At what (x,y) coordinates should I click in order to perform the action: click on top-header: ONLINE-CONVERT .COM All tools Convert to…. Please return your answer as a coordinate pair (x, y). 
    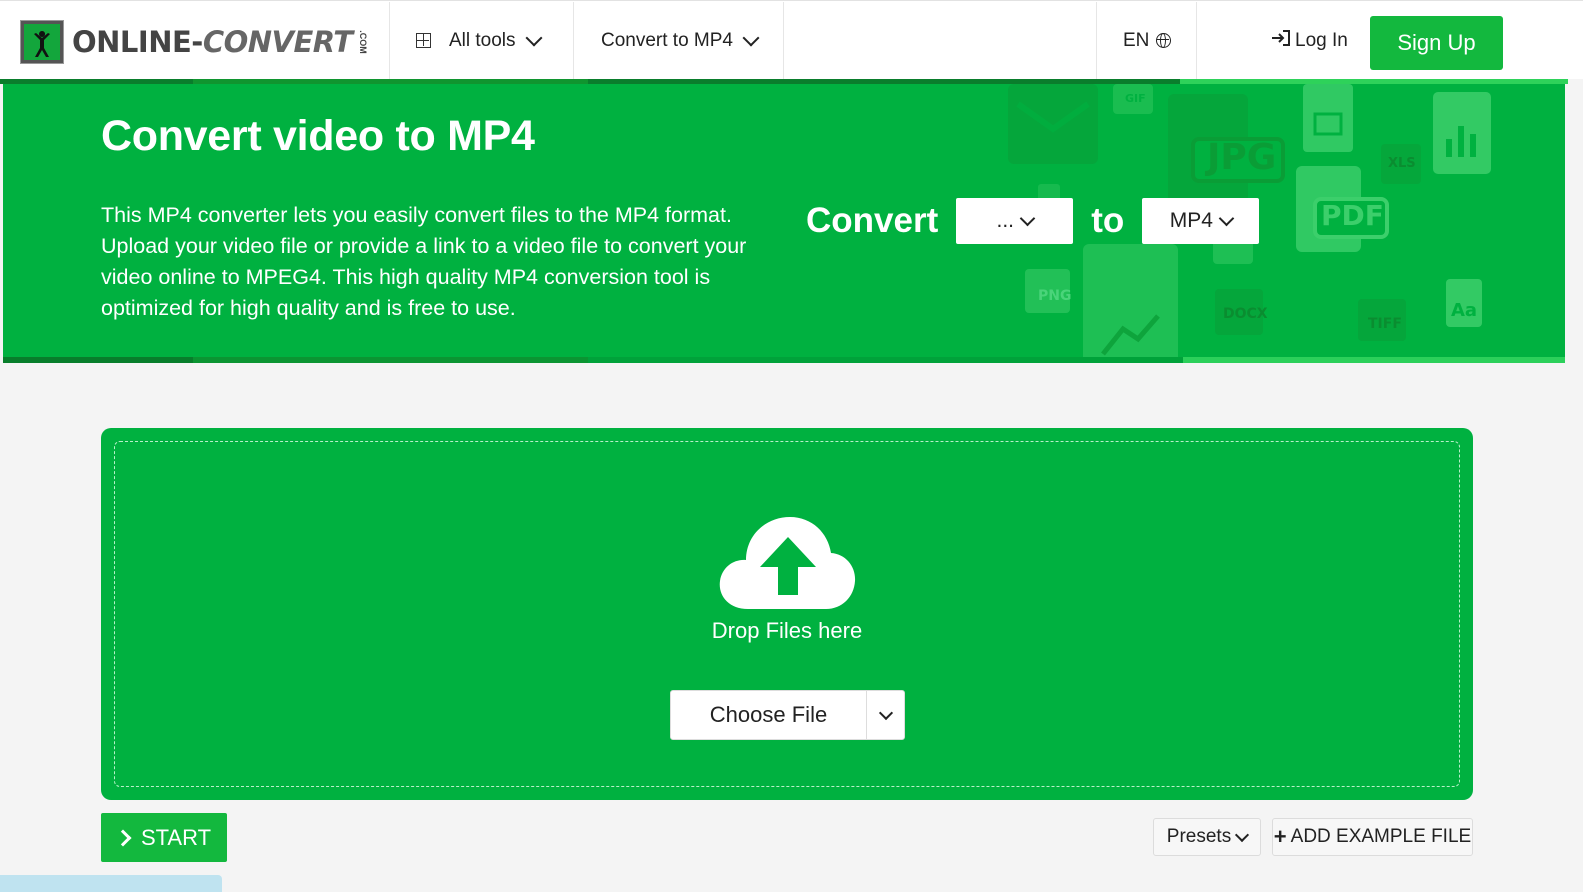
    Looking at the image, I should click on (791, 40).